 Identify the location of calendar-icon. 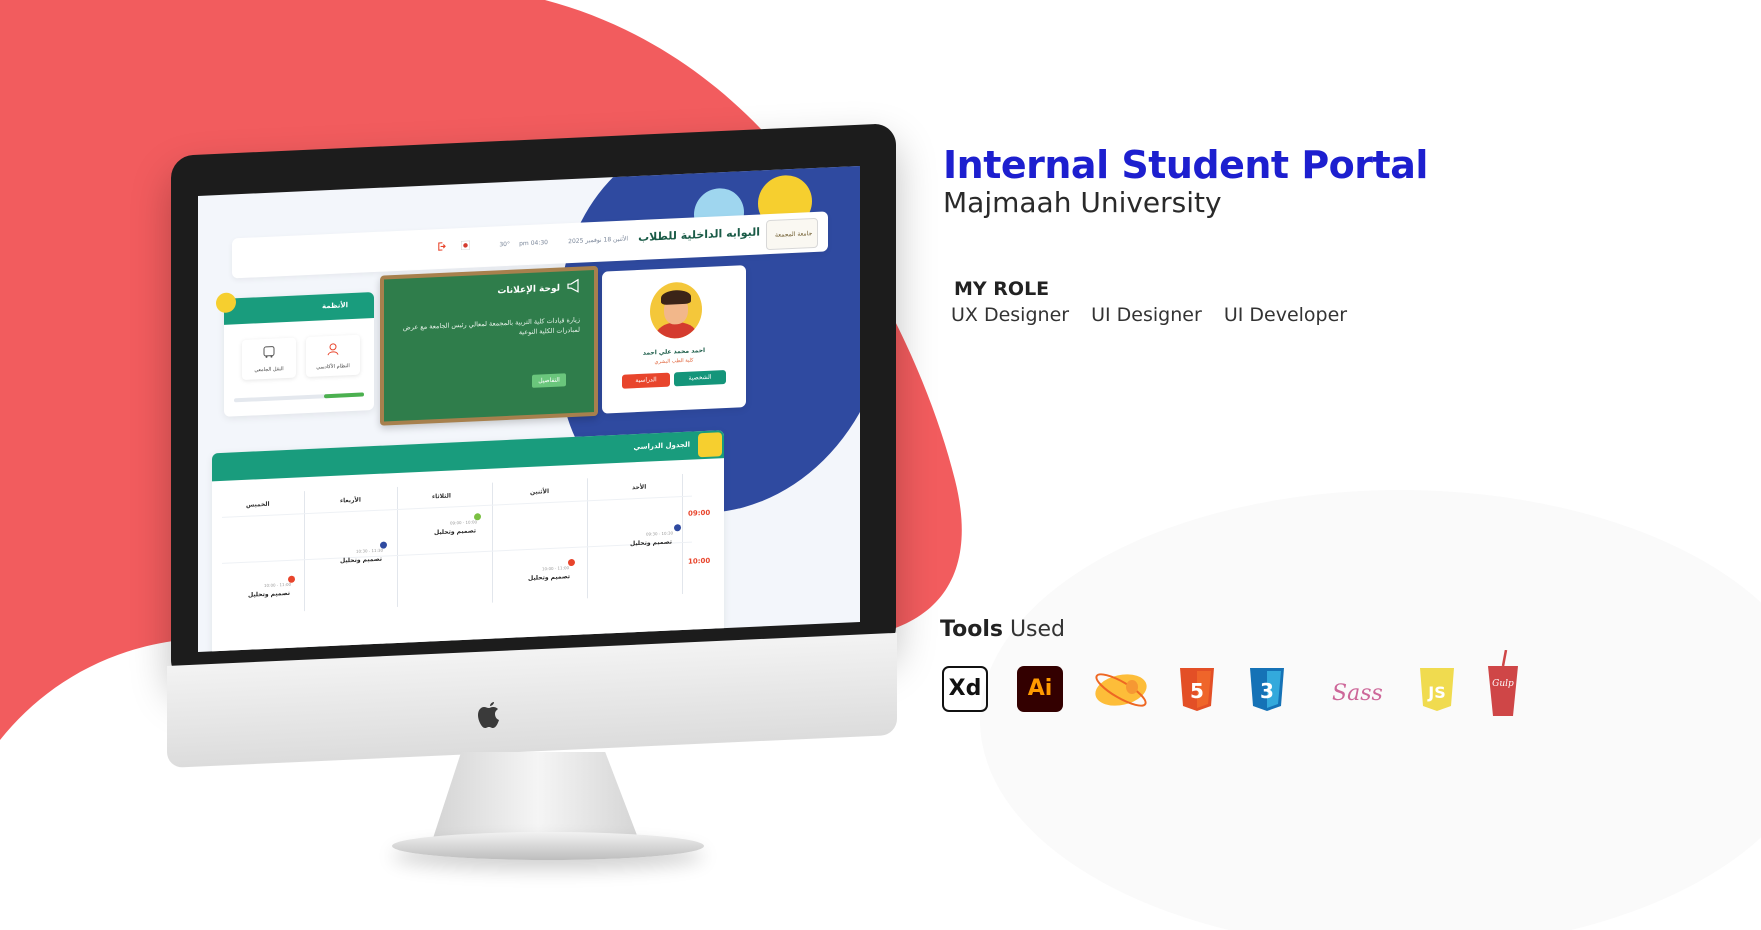
(710, 445).